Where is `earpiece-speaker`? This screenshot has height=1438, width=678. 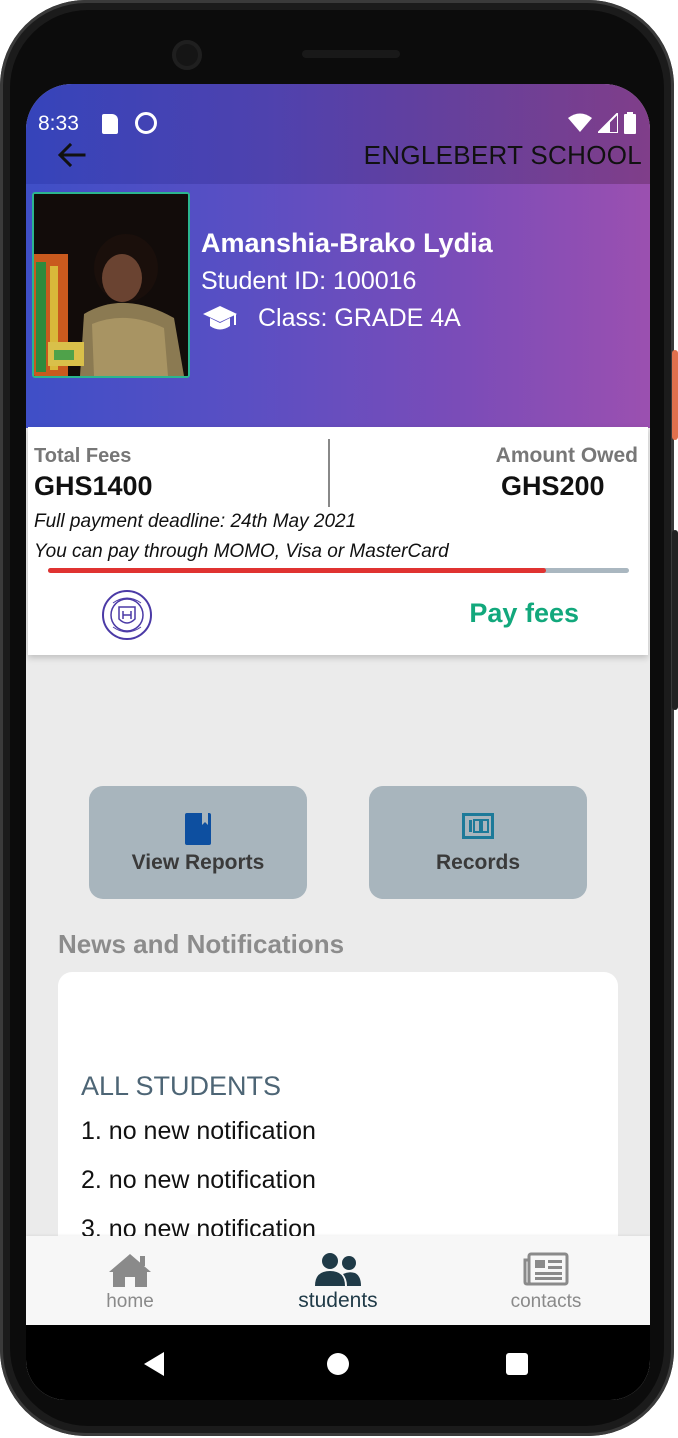 earpiece-speaker is located at coordinates (351, 54).